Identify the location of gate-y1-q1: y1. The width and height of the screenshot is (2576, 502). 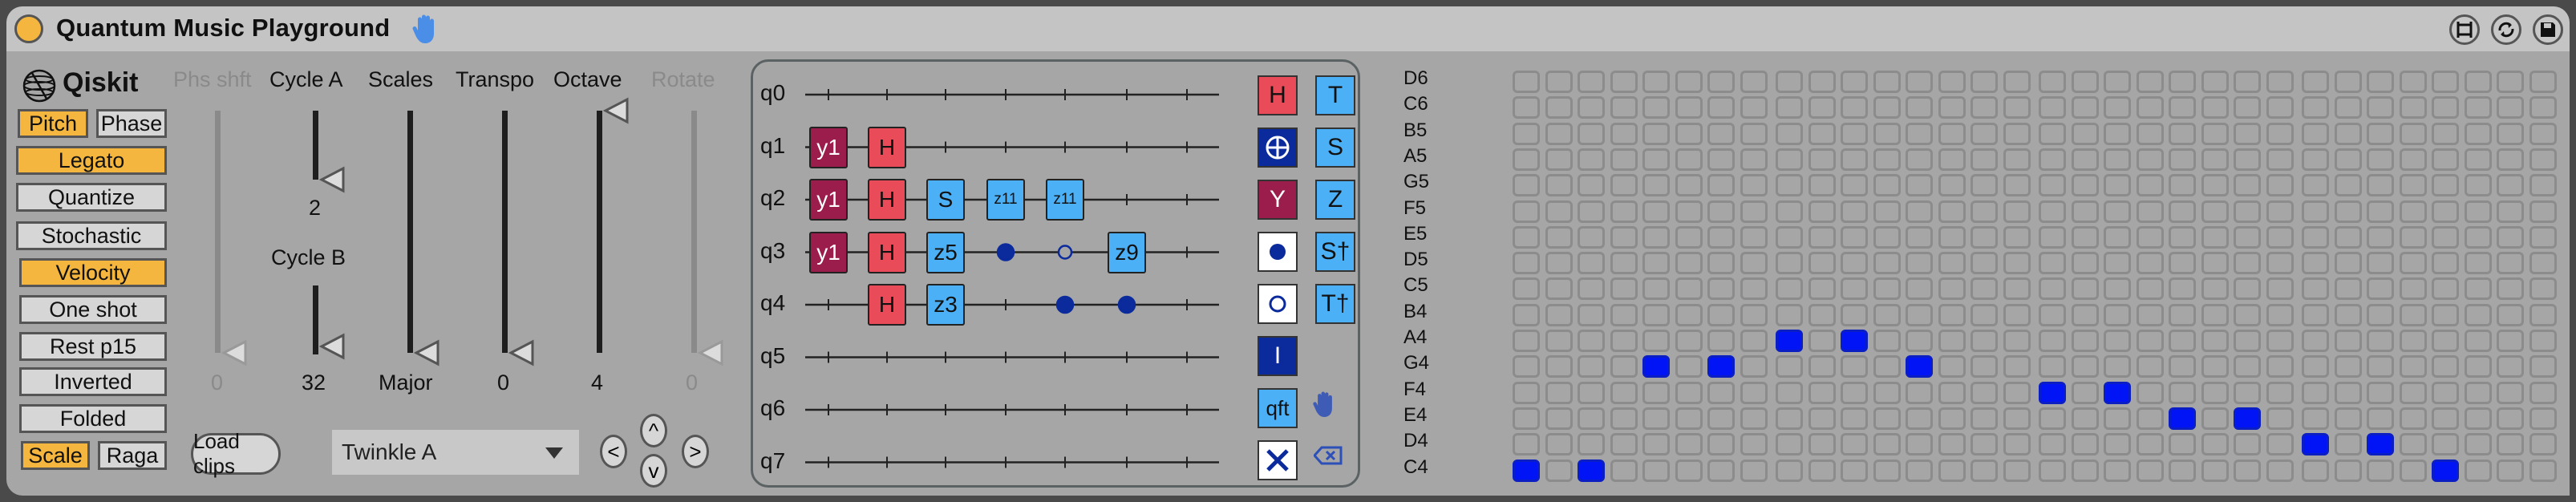
(828, 147).